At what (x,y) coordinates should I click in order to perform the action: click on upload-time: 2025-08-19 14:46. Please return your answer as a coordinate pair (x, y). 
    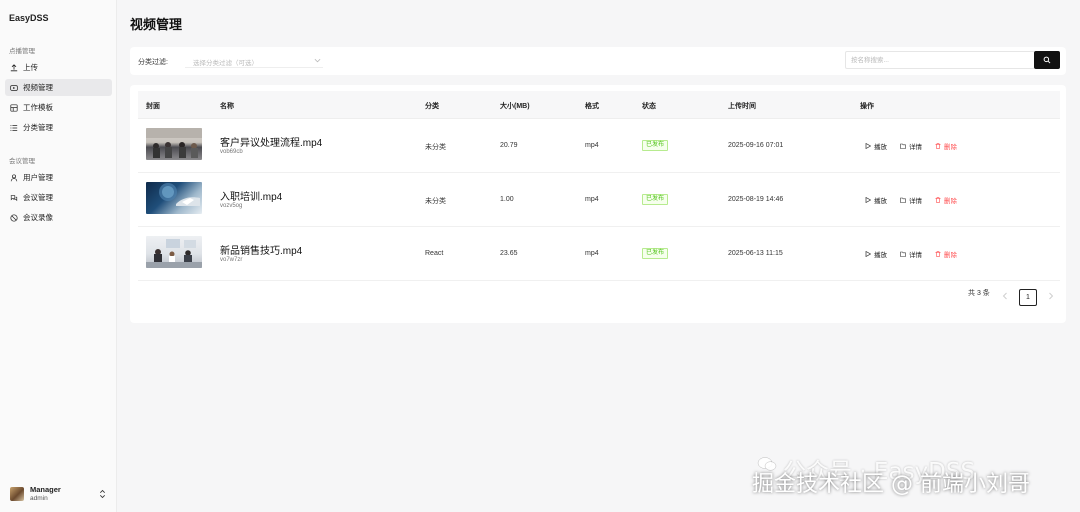
    Looking at the image, I should click on (756, 199).